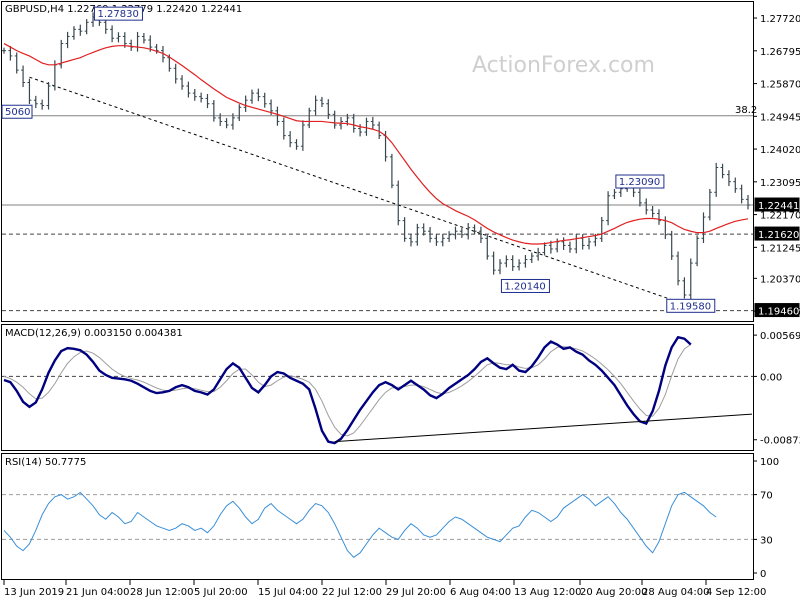 This screenshot has width=800, height=600. I want to click on x-tick-label: 6 Aug 04:00, so click(480, 592).